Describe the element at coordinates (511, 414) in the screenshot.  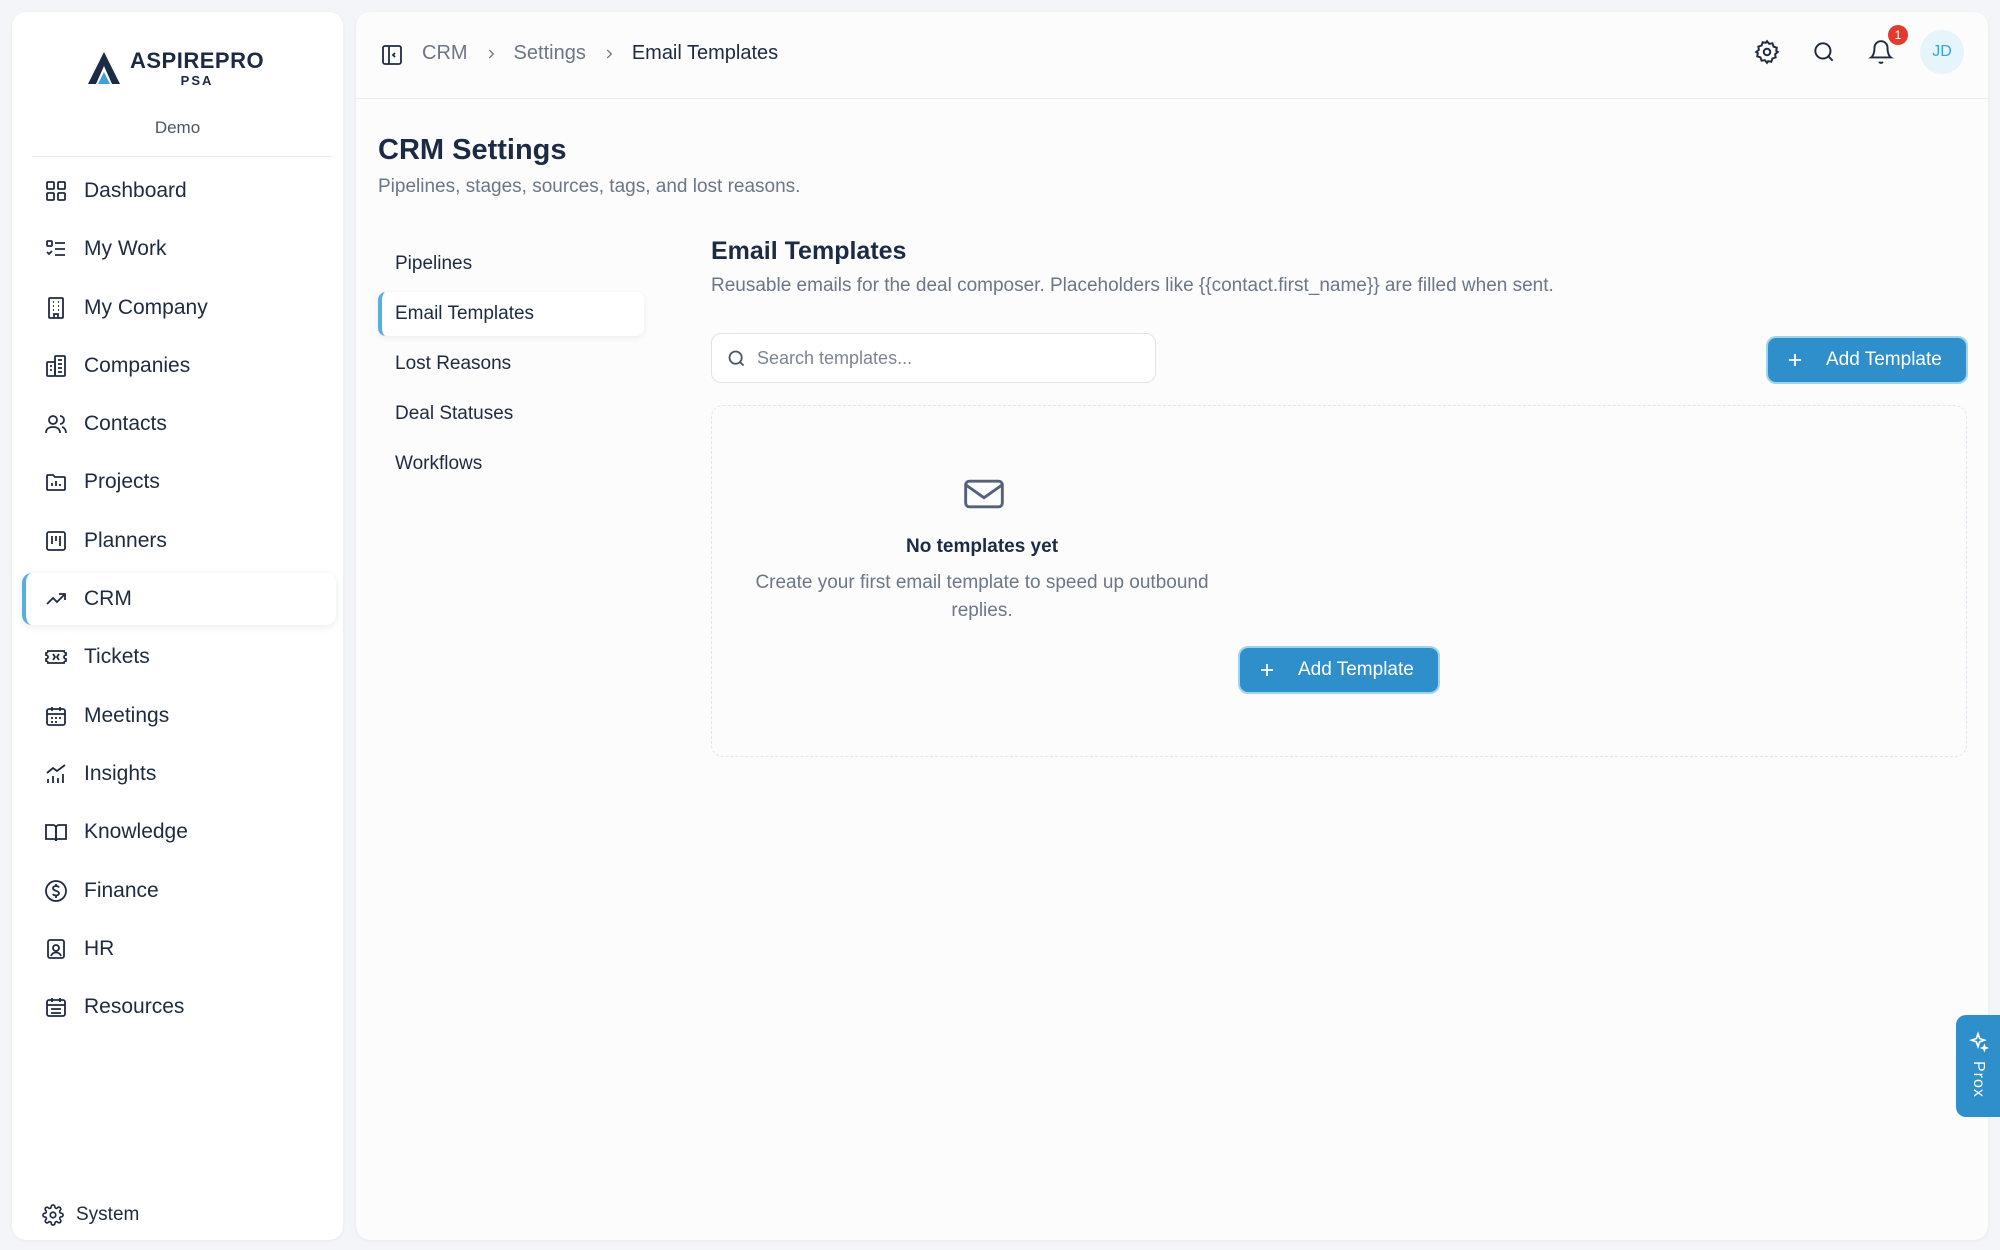
I see `subnav-item-deal-statuses: Deal Statuses` at that location.